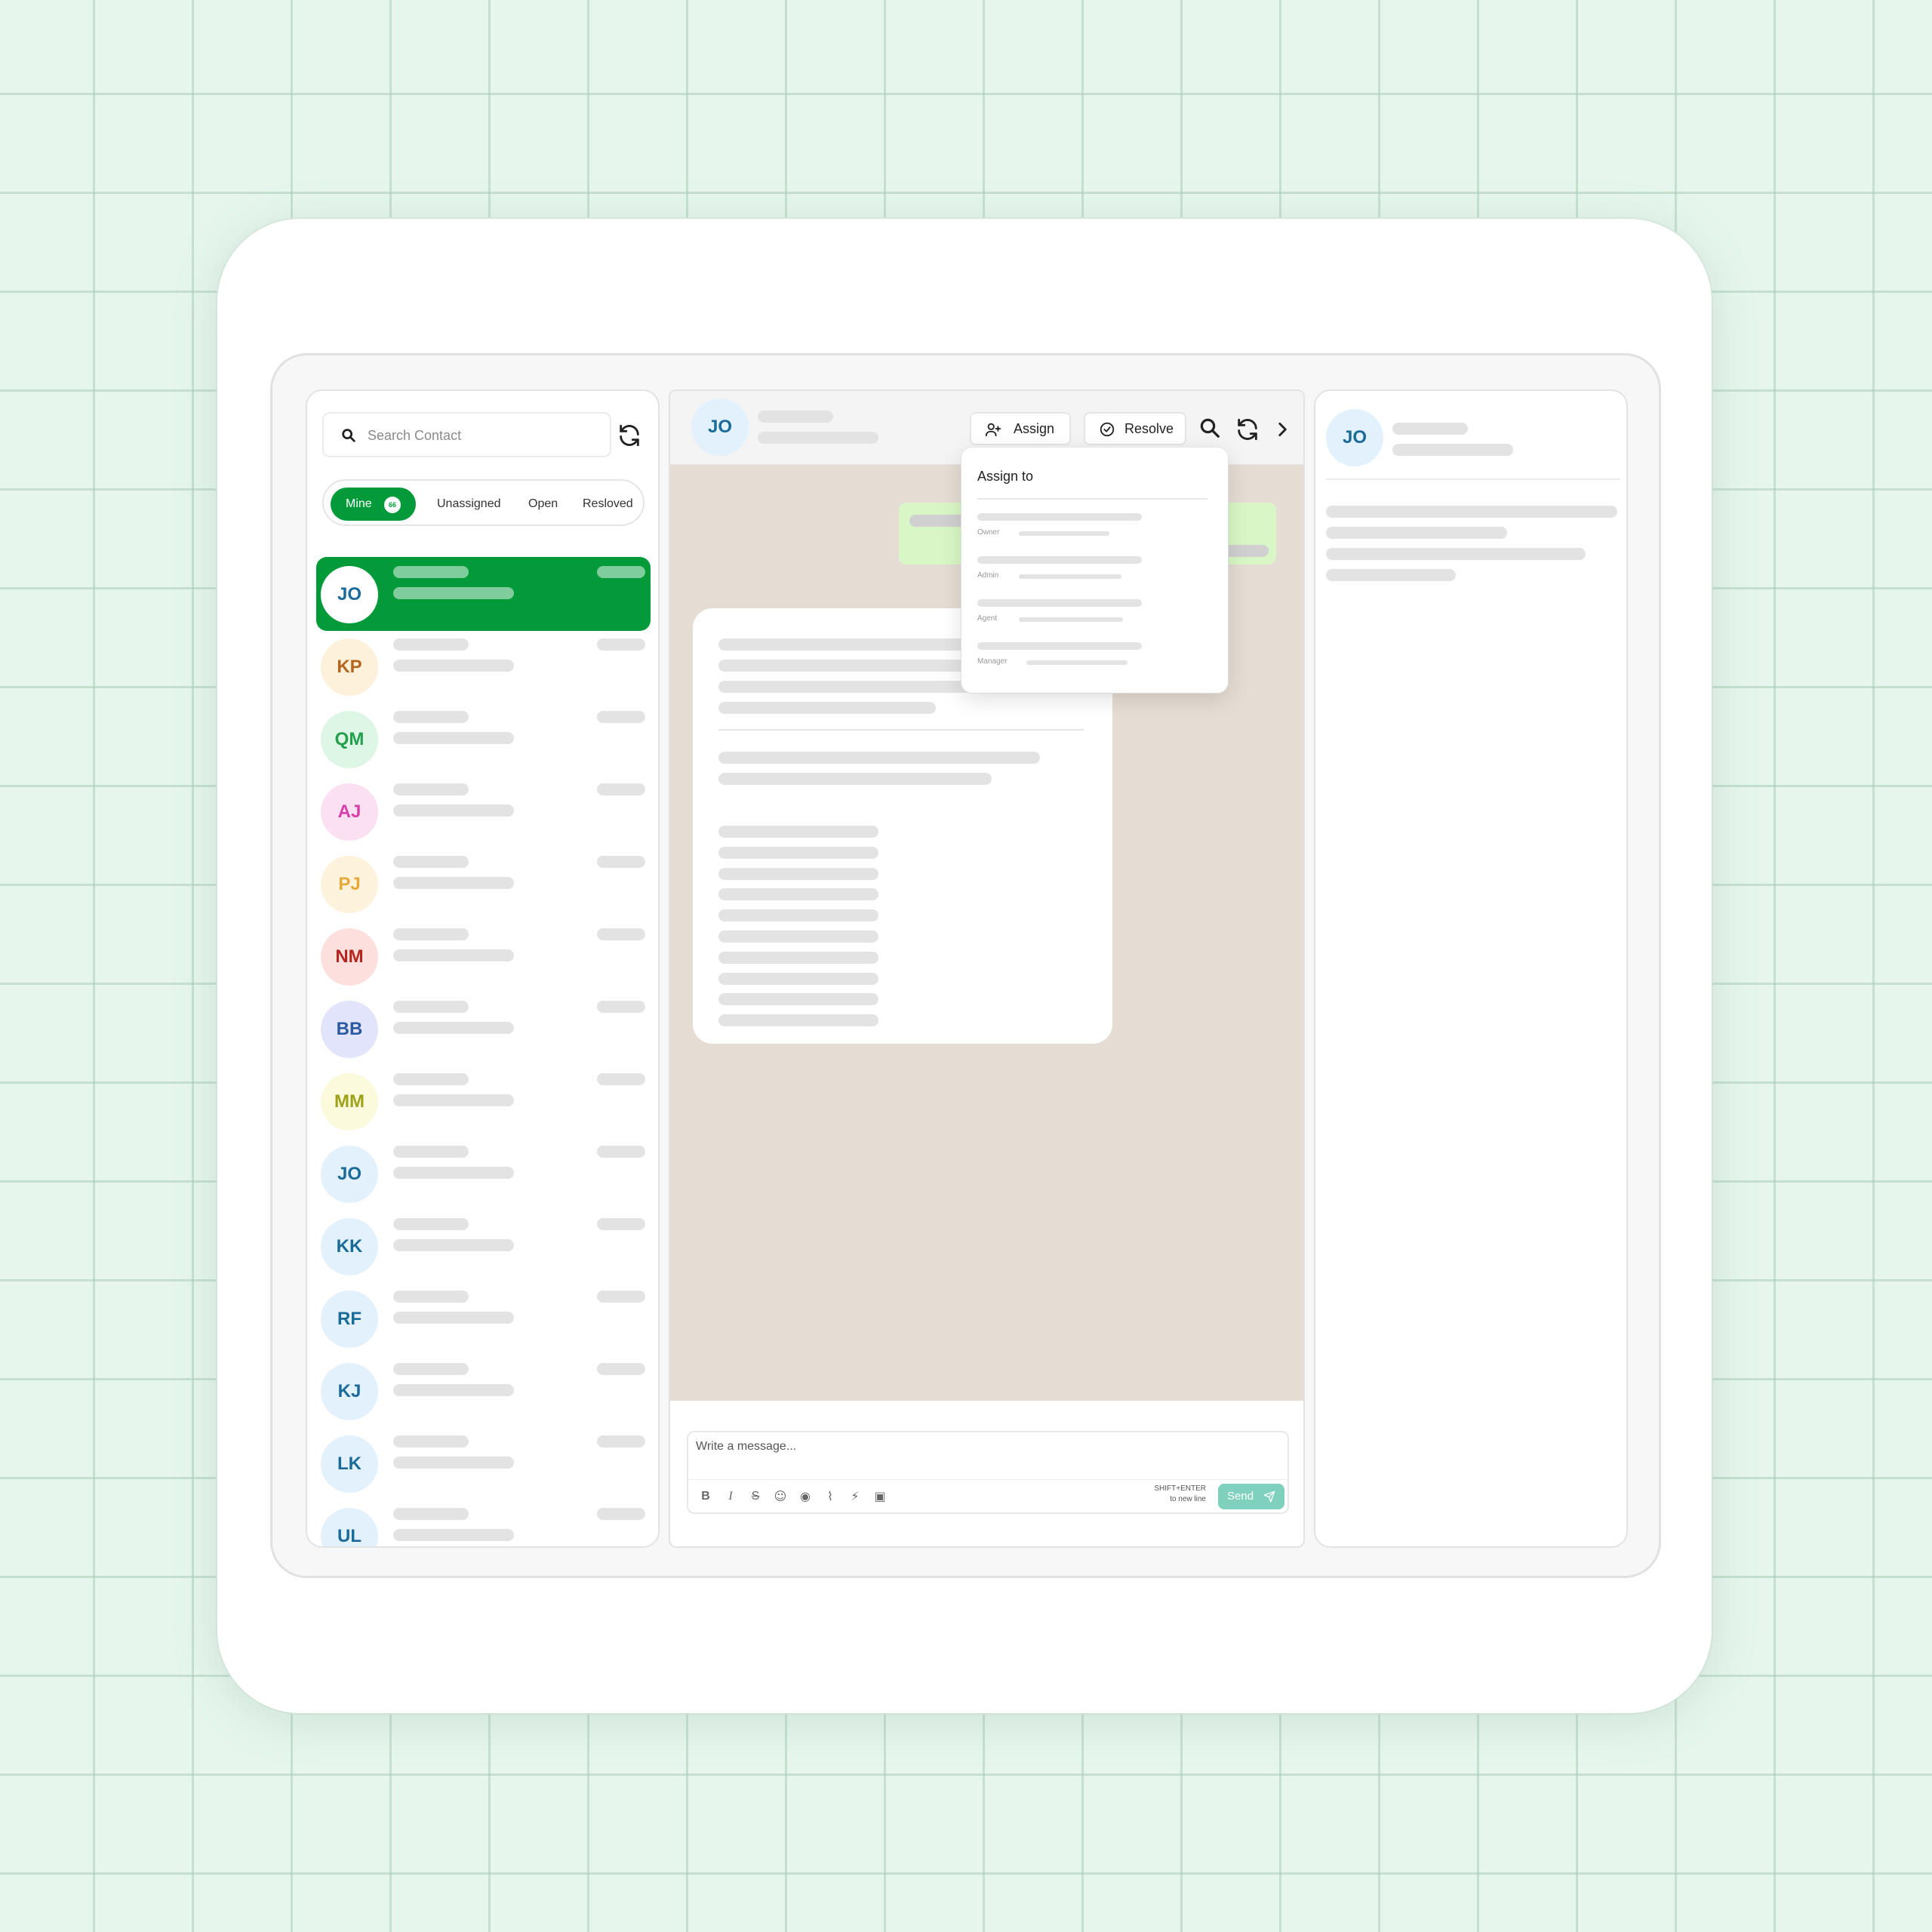  Describe the element at coordinates (1240, 1496) in the screenshot. I see `send-label: Send` at that location.